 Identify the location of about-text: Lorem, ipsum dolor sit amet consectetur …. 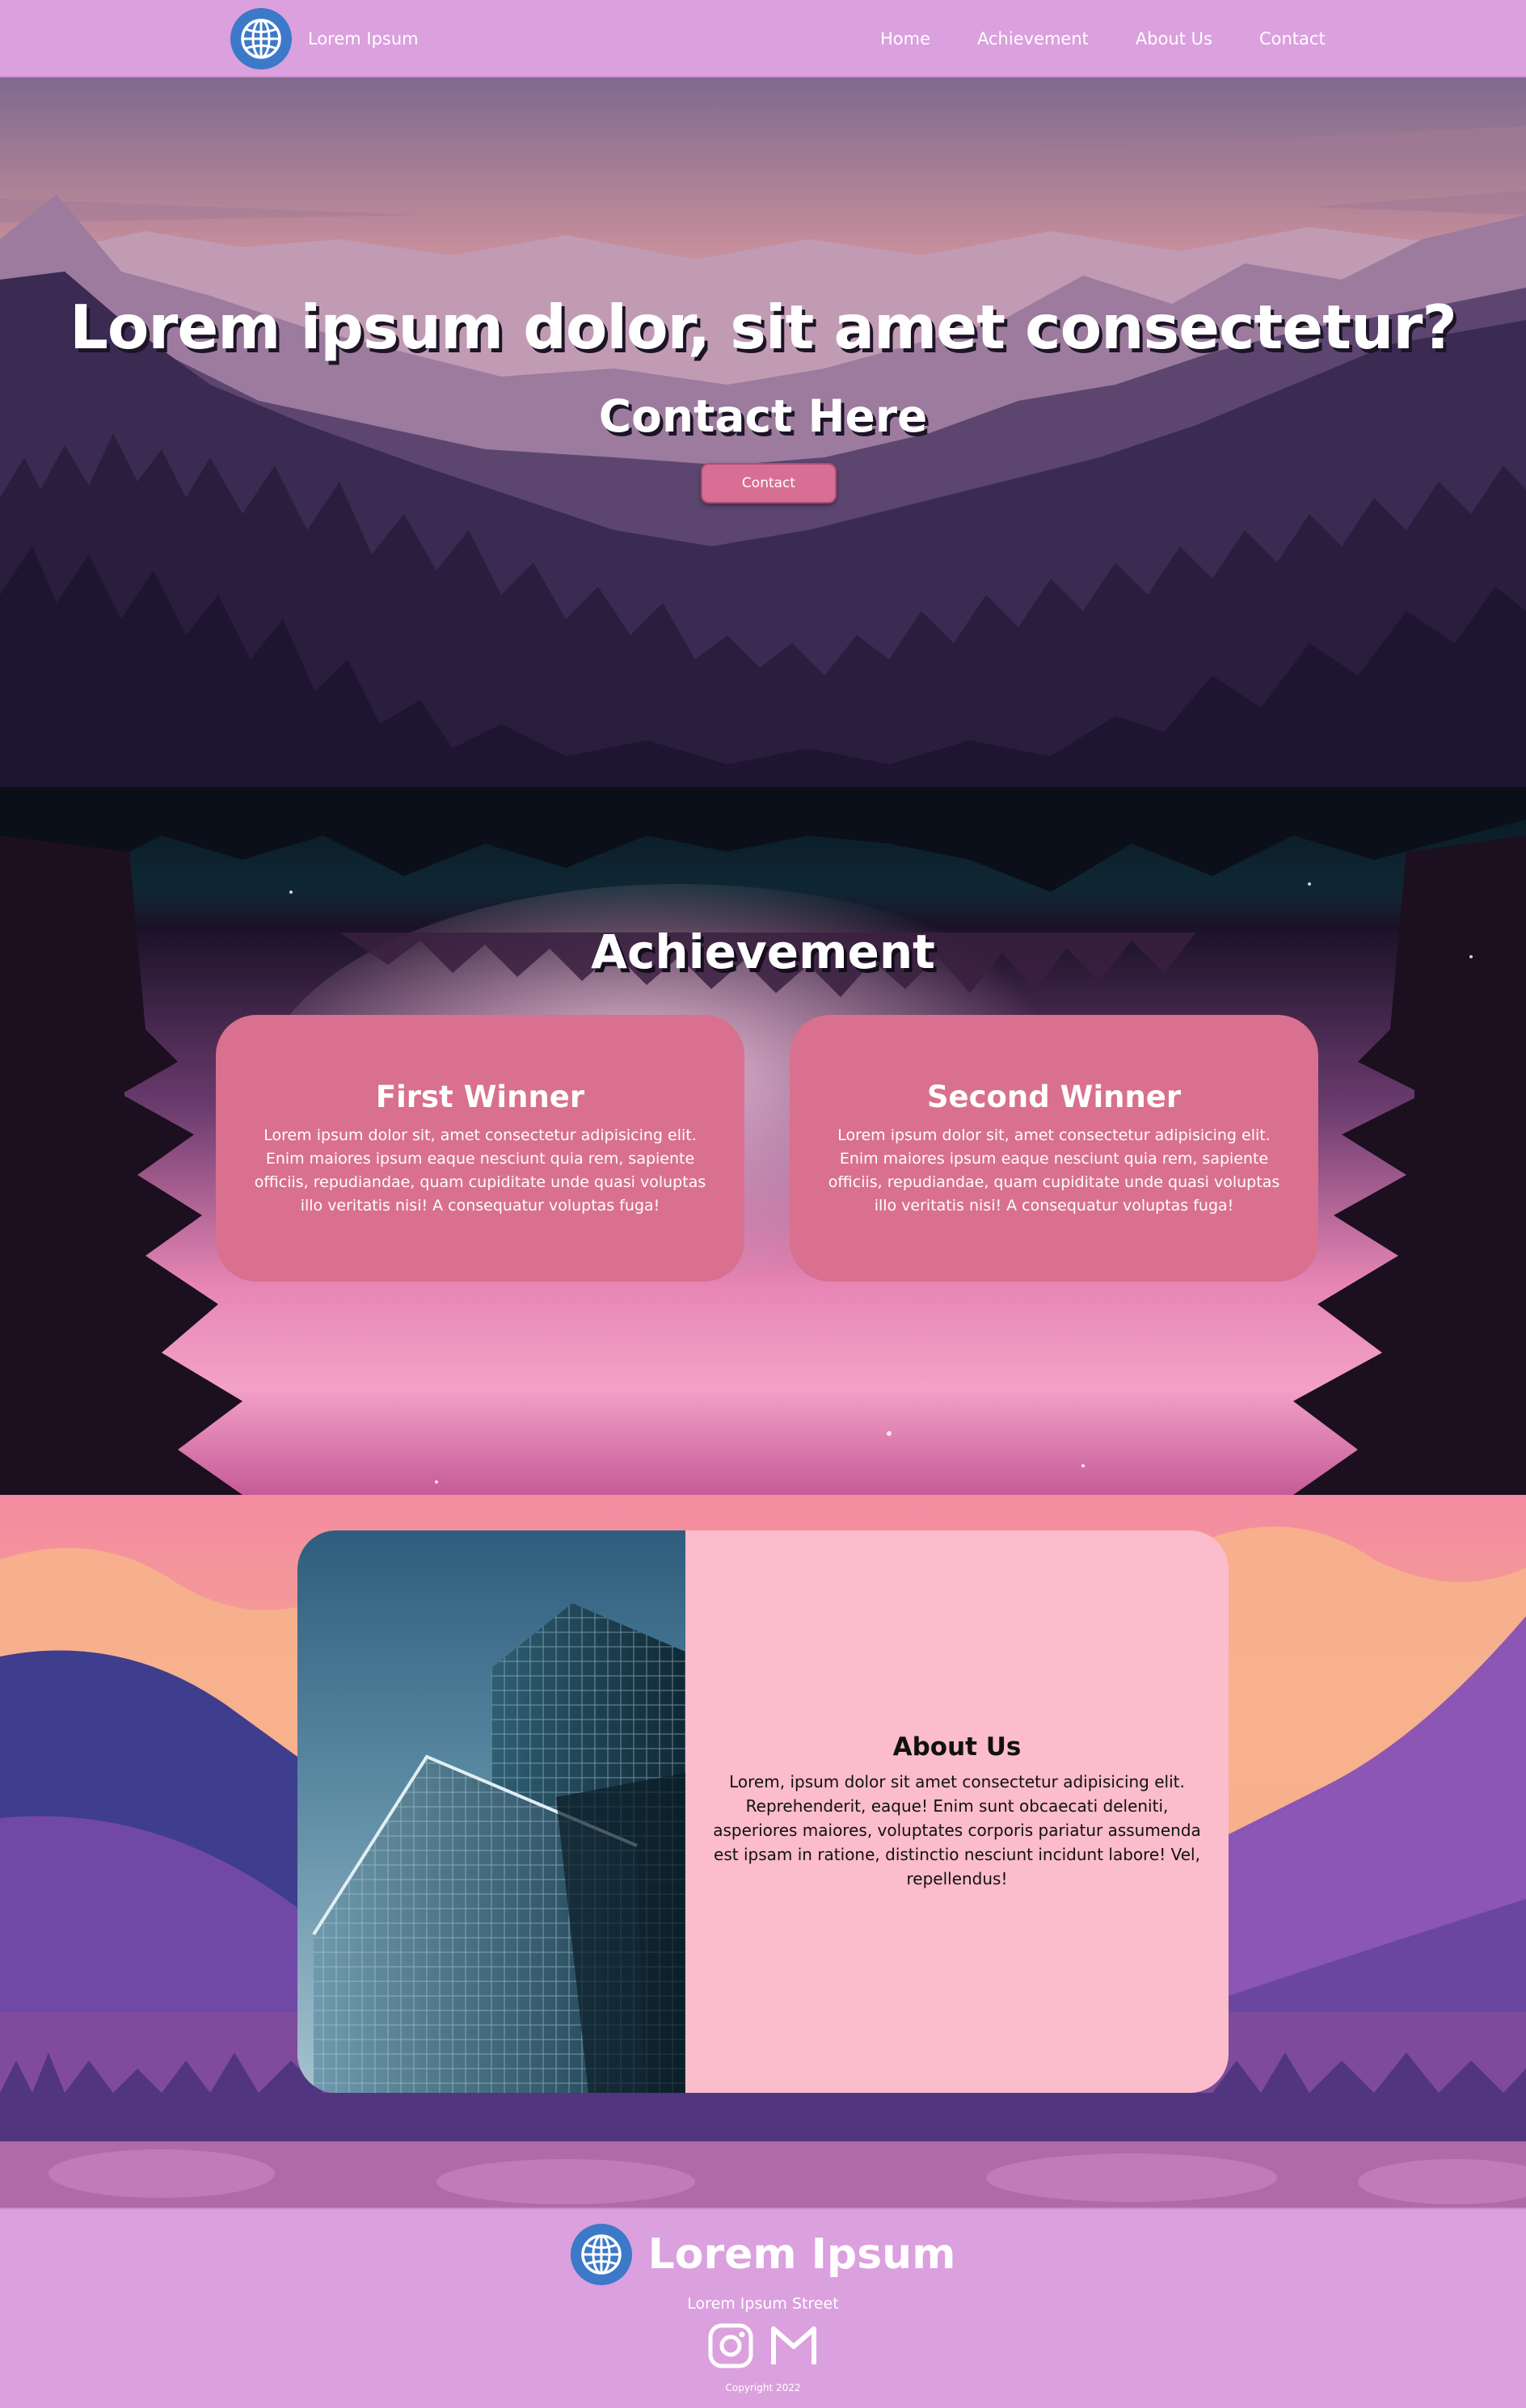
(957, 1830).